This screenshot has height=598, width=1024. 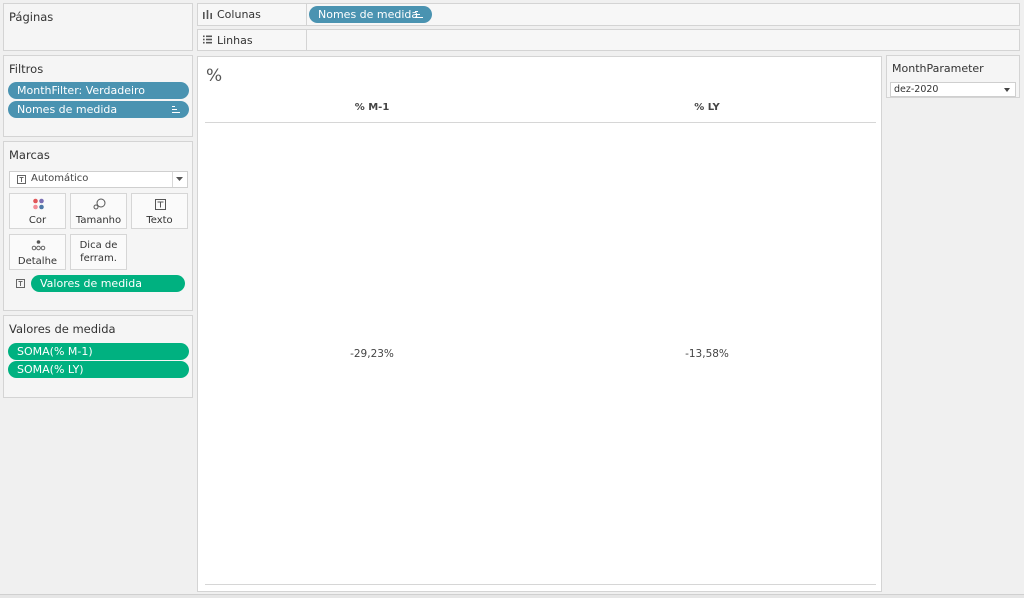 What do you see at coordinates (38, 245) in the screenshot?
I see `detail-icon` at bounding box center [38, 245].